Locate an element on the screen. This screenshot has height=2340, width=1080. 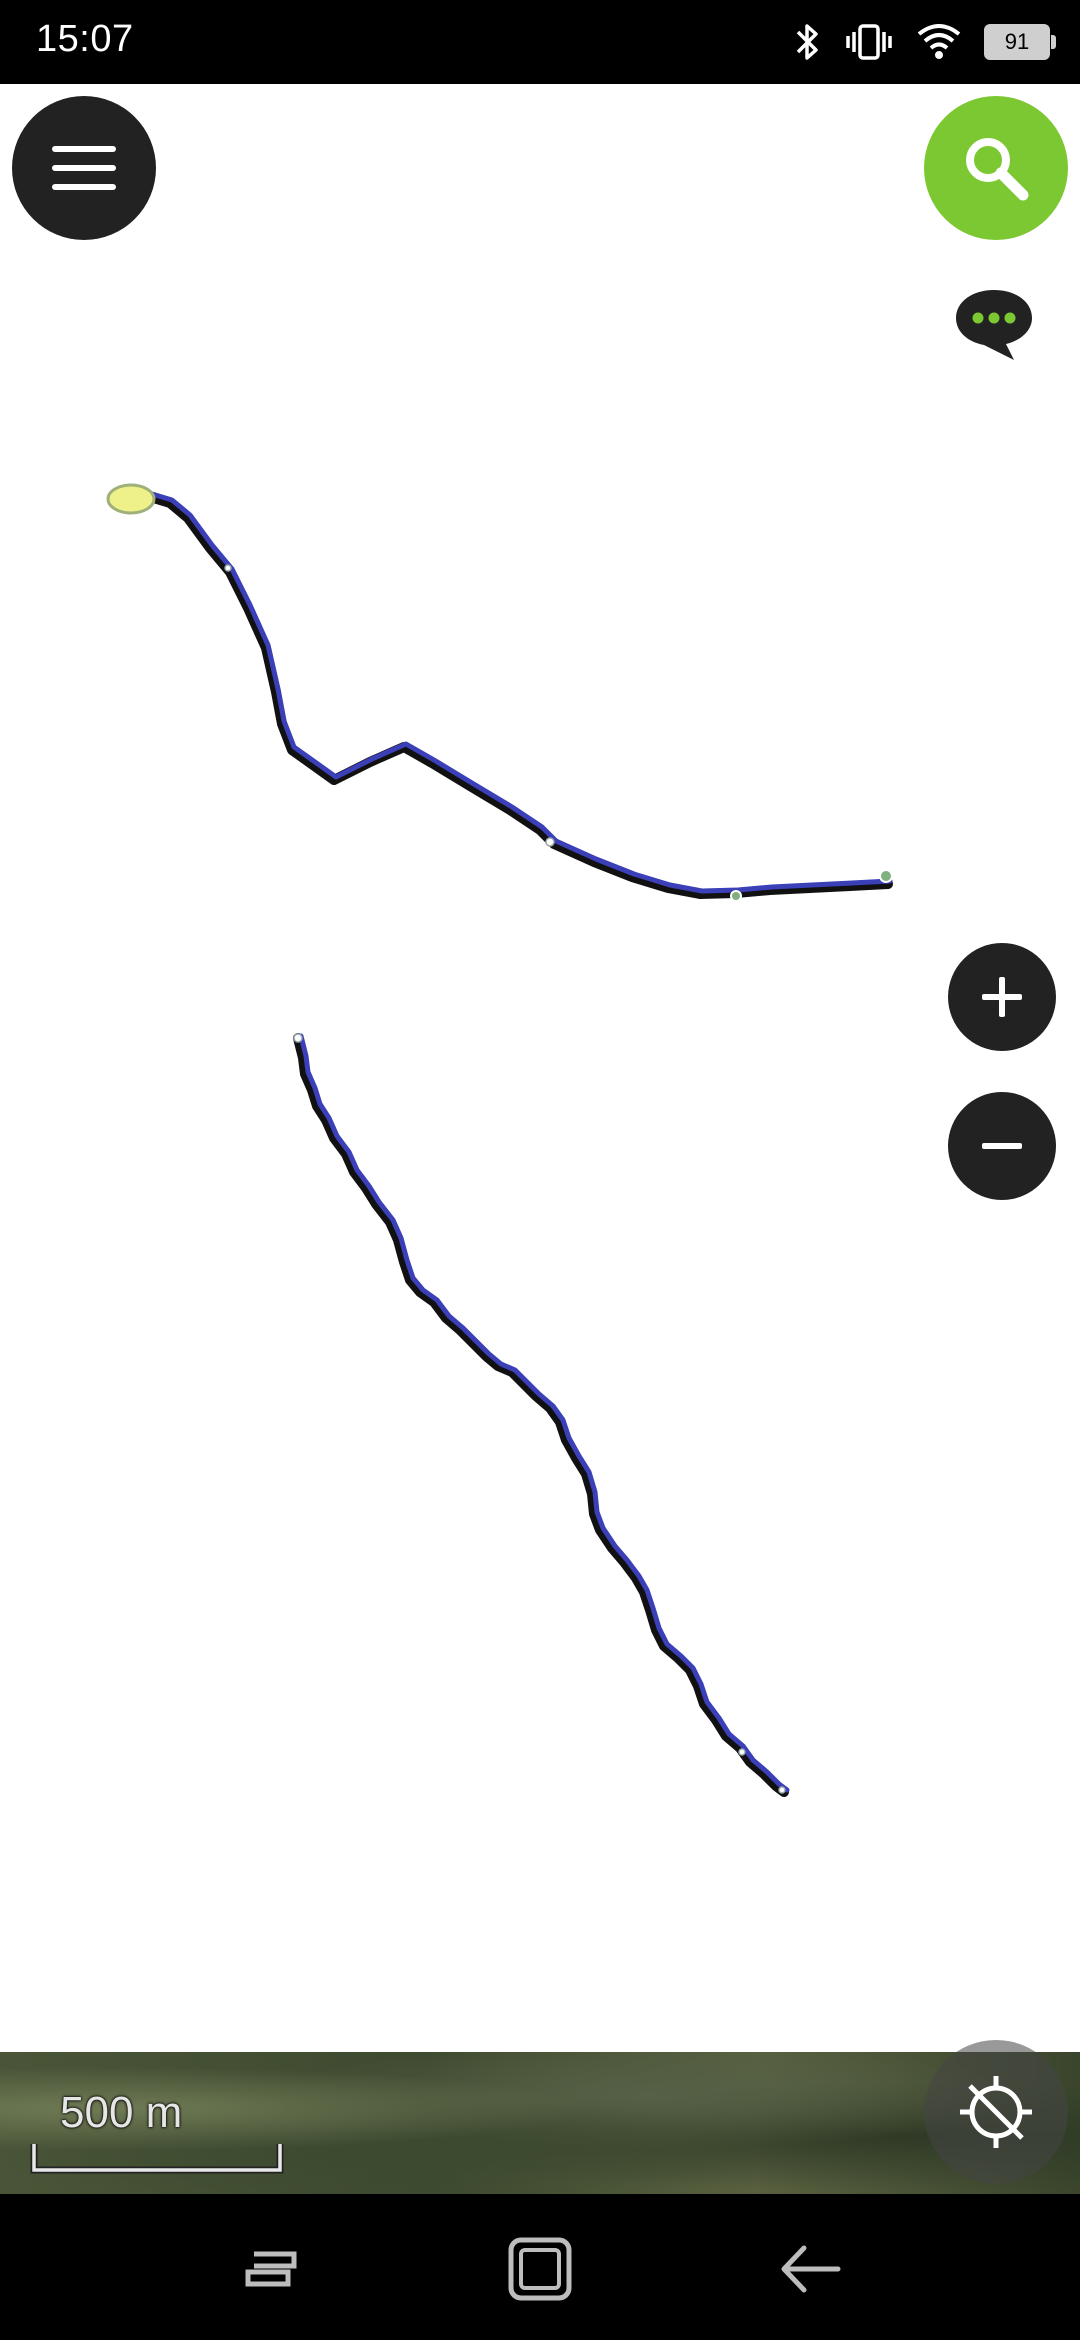
search-button is located at coordinates (996, 168).